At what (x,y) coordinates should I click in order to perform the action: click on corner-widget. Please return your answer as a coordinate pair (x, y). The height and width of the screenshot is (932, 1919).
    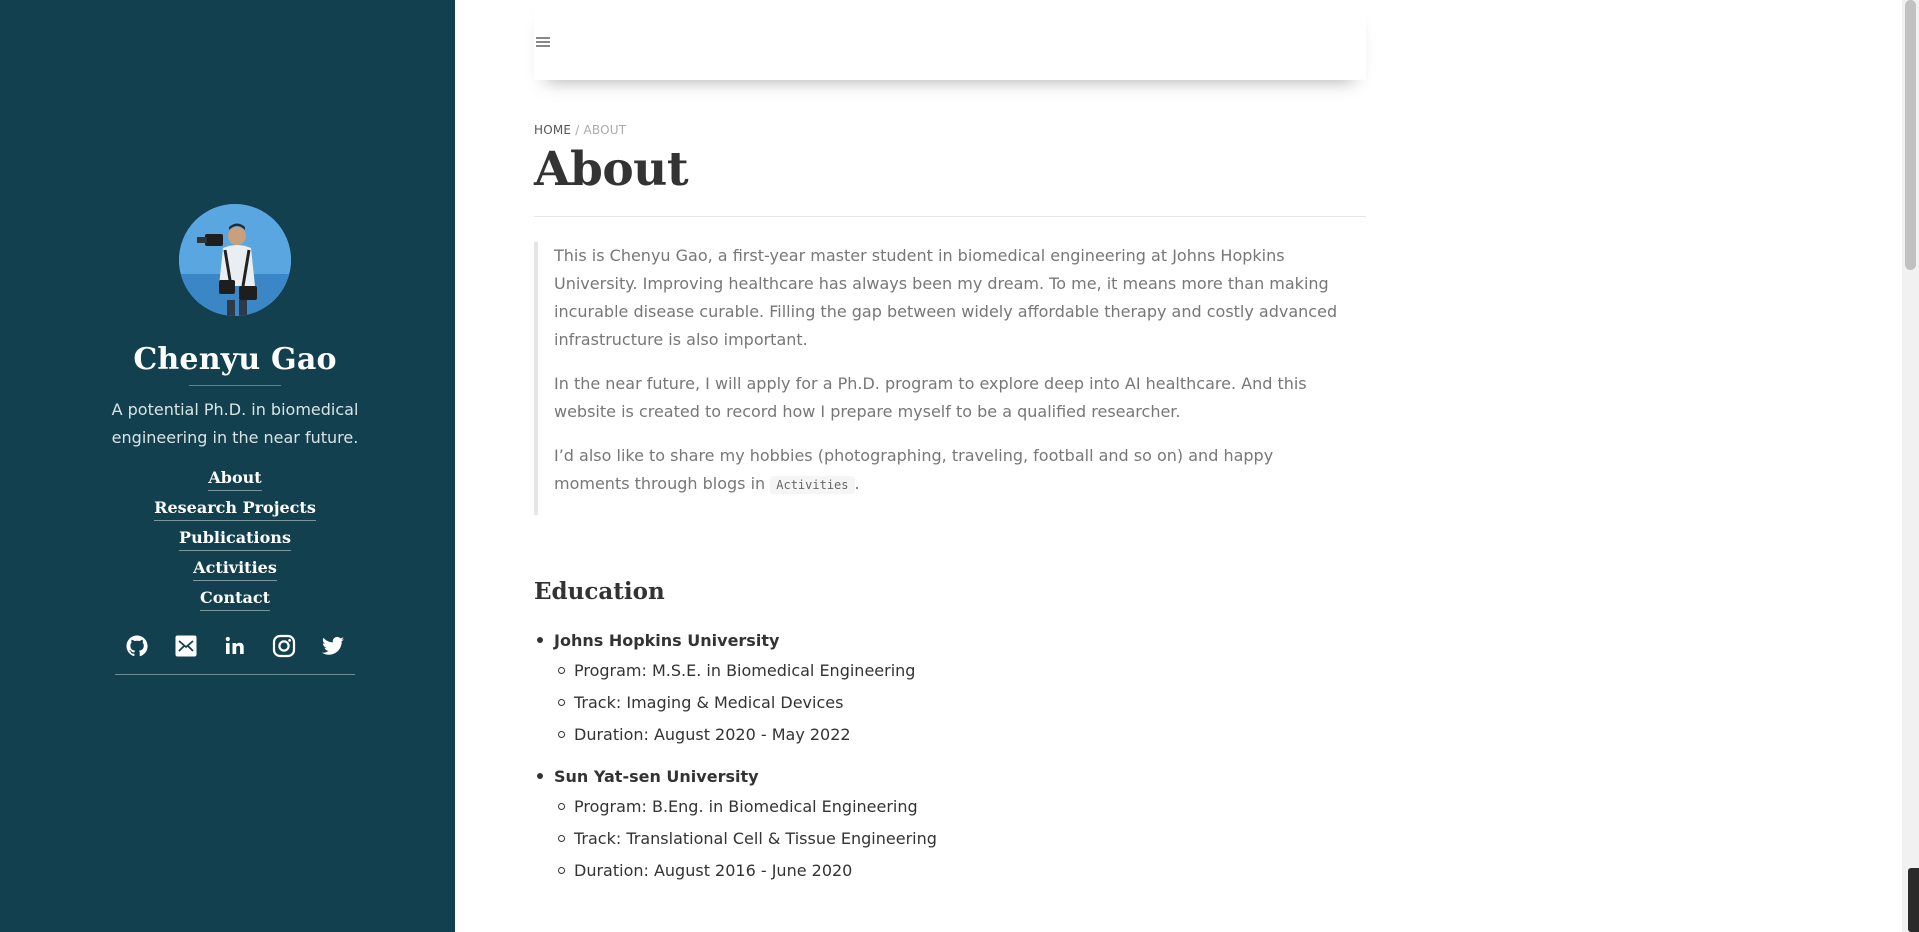
    Looking at the image, I should click on (1913, 900).